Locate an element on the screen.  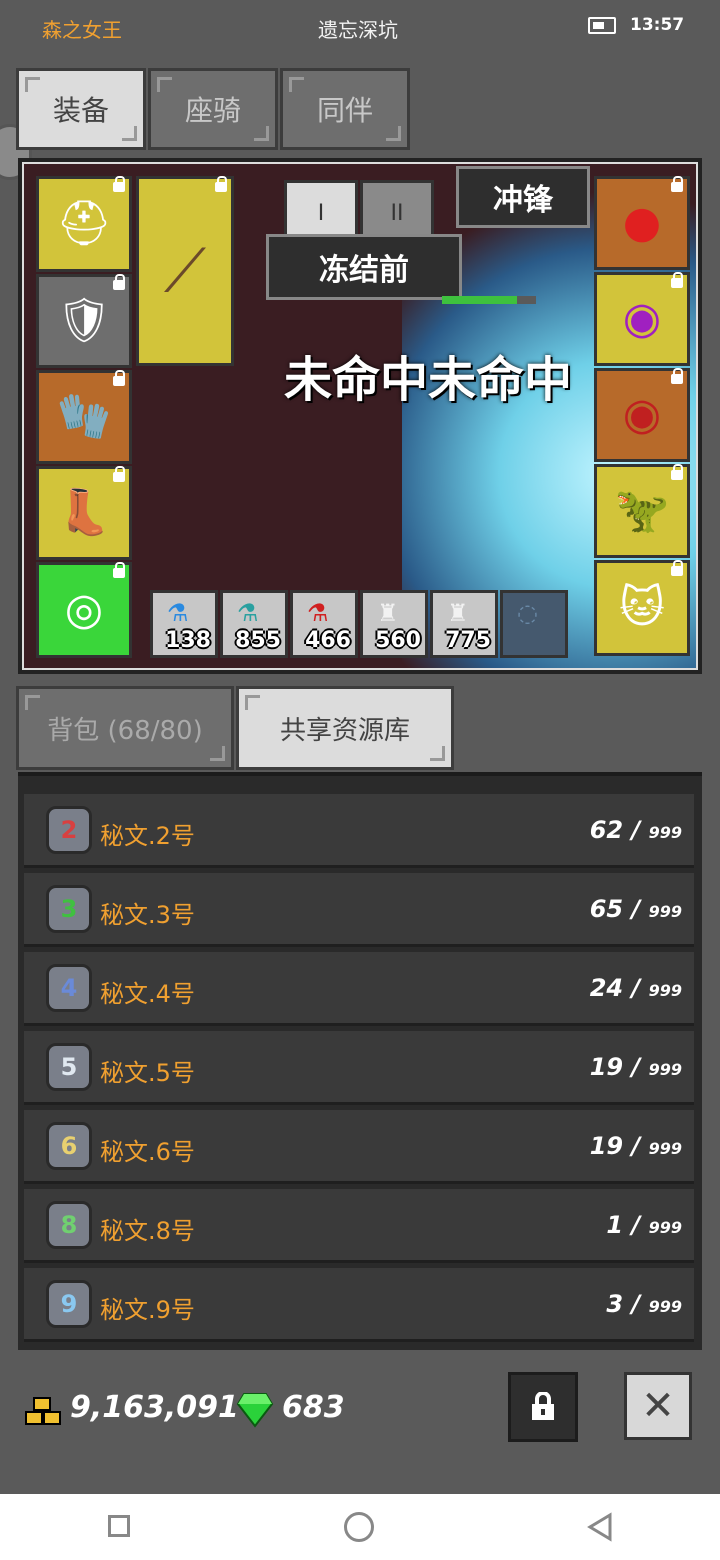
quick-item-count: 855 is located at coordinates (258, 640).